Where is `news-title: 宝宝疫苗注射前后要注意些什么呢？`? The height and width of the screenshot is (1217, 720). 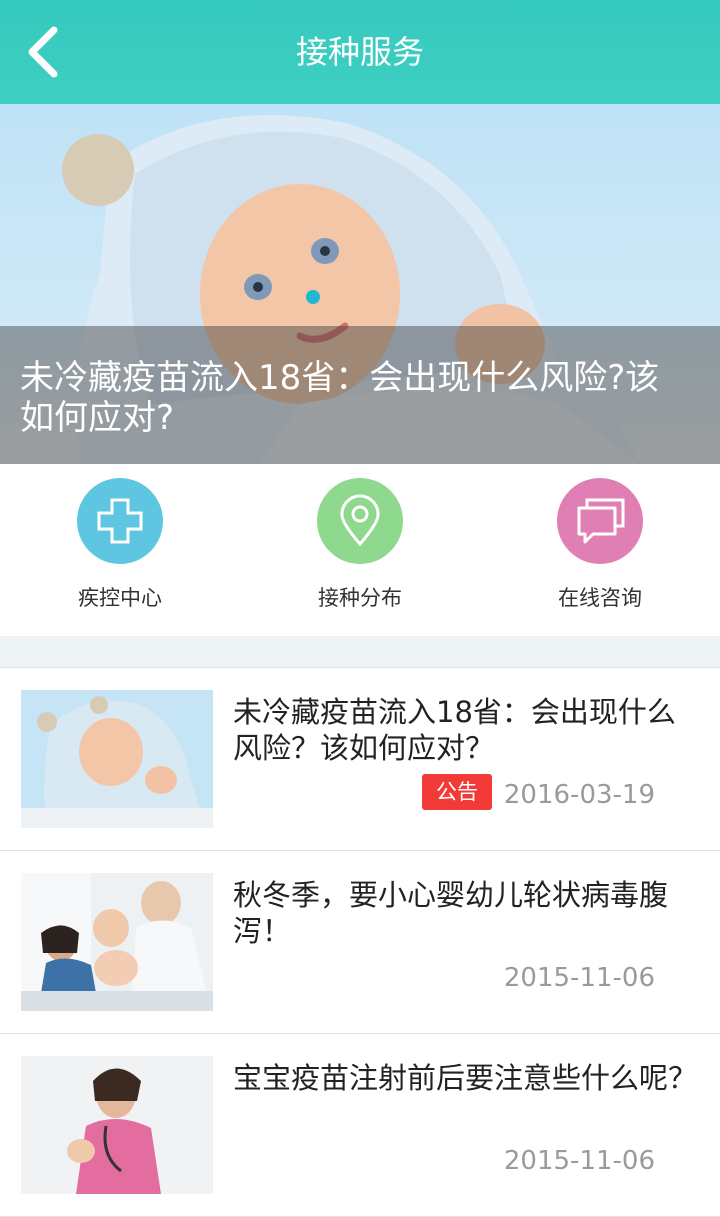 news-title: 宝宝疫苗注射前后要注意些什么呢？ is located at coordinates (465, 1078).